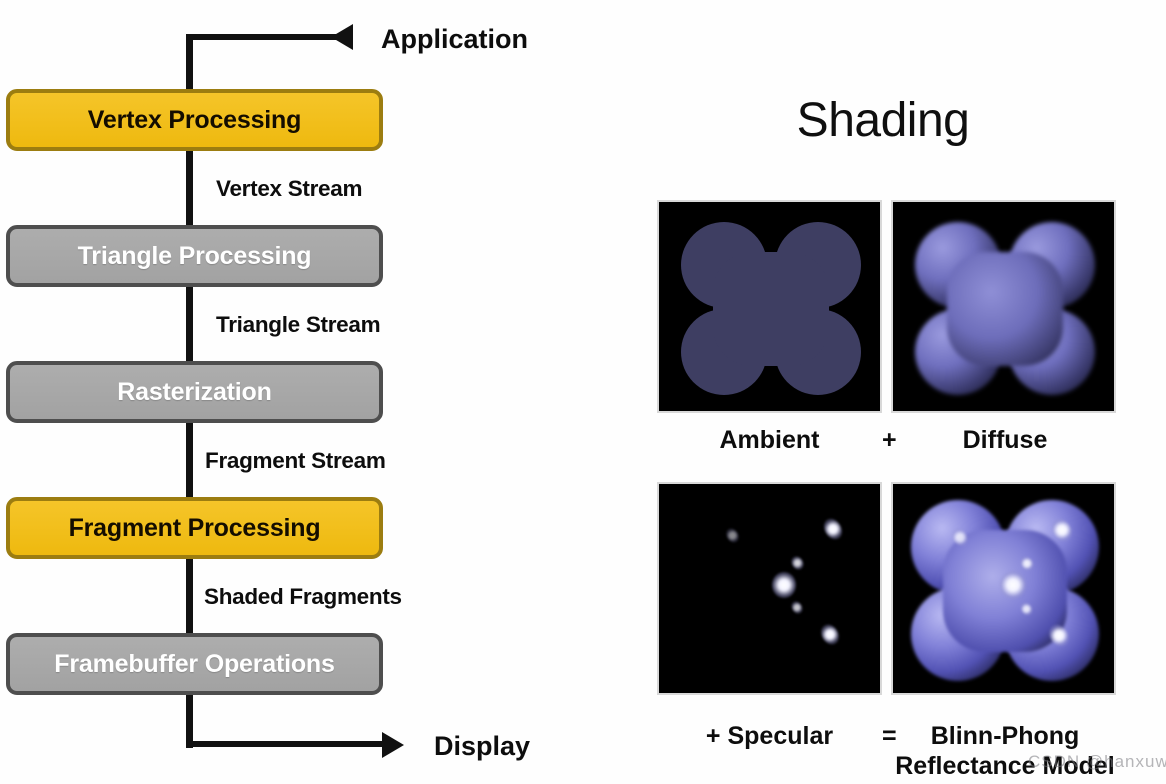 The height and width of the screenshot is (784, 1166). Describe the element at coordinates (1005, 440) in the screenshot. I see `caption-diffuse: Diffuse` at that location.